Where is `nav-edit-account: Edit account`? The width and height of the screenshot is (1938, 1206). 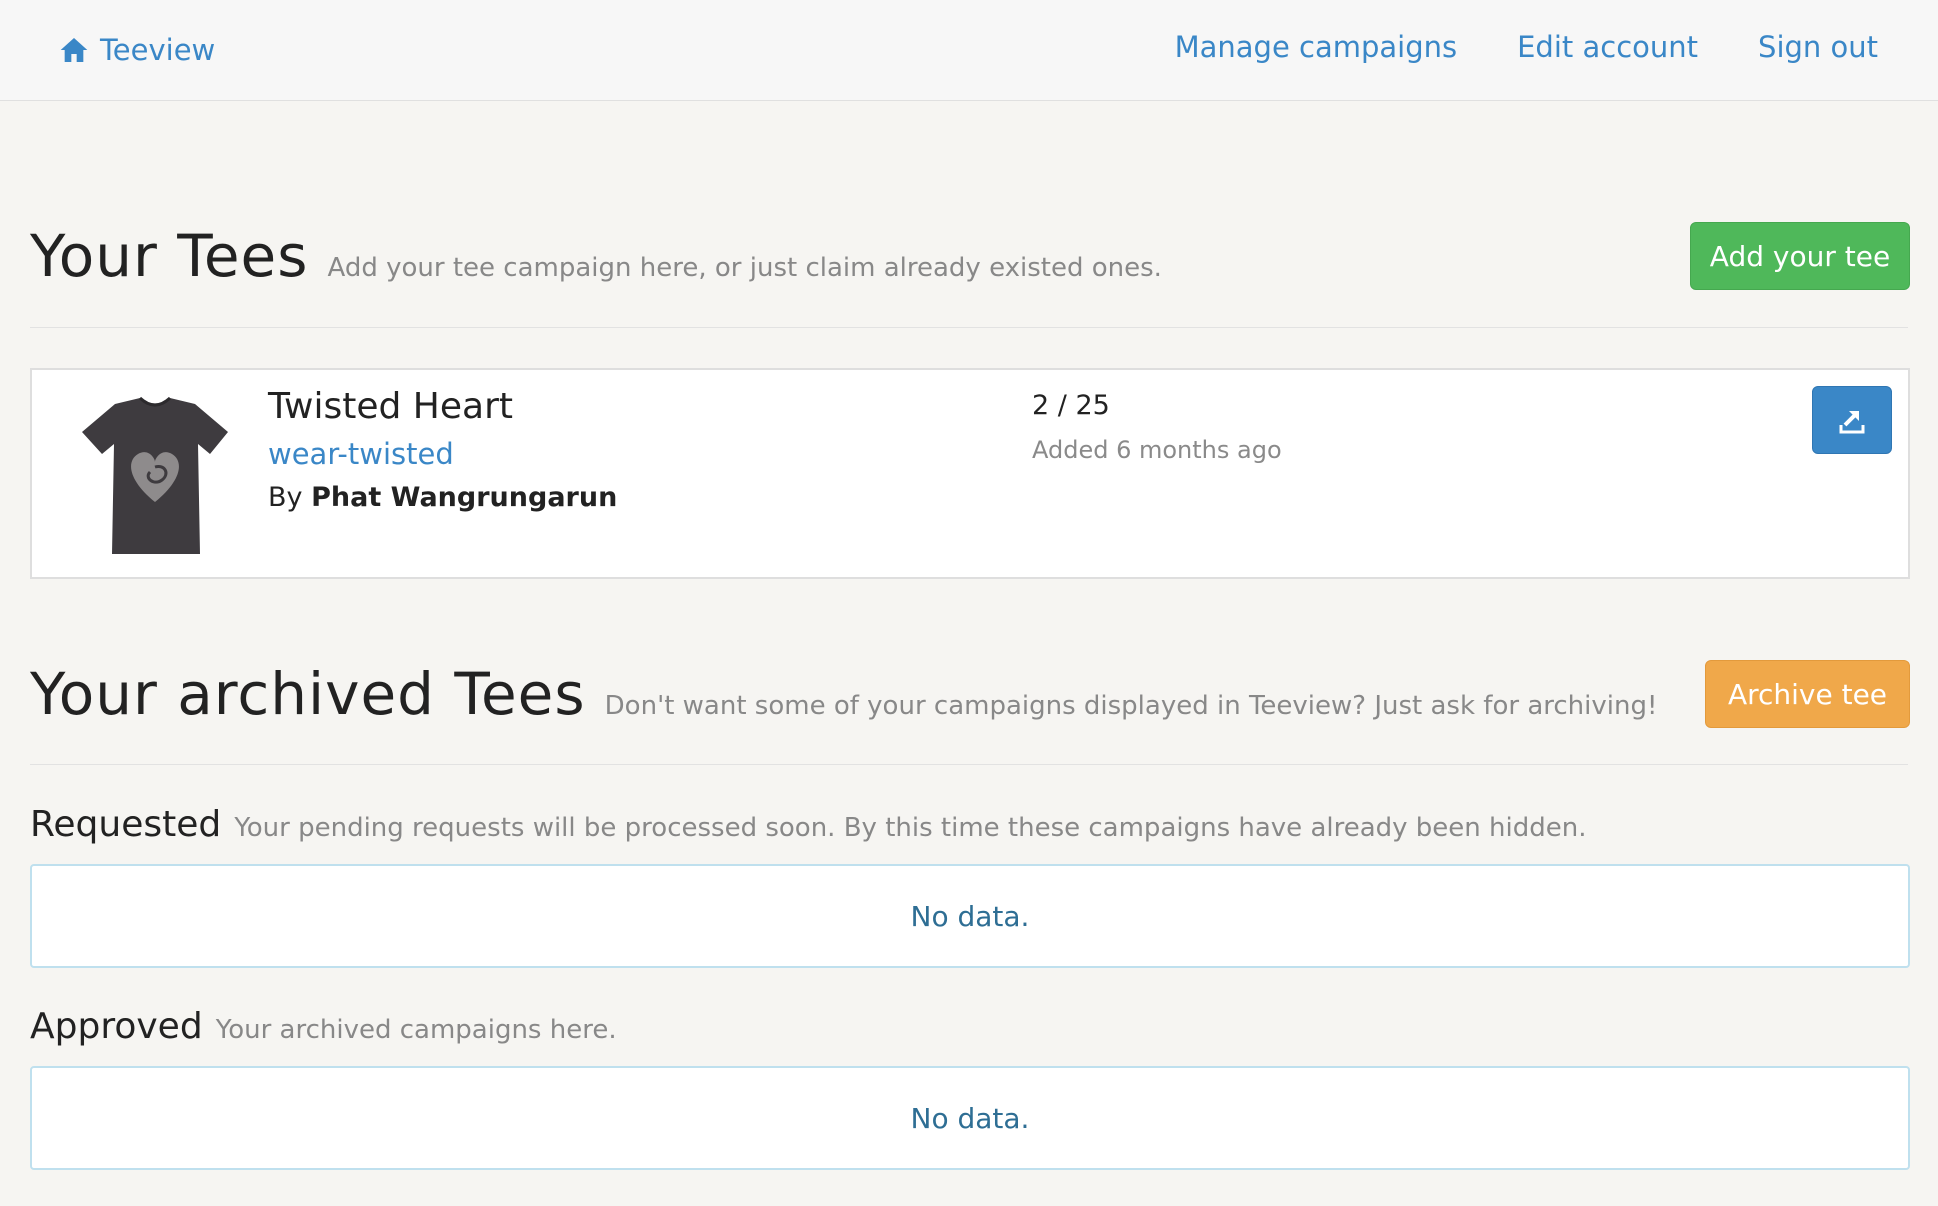 nav-edit-account: Edit account is located at coordinates (1607, 47).